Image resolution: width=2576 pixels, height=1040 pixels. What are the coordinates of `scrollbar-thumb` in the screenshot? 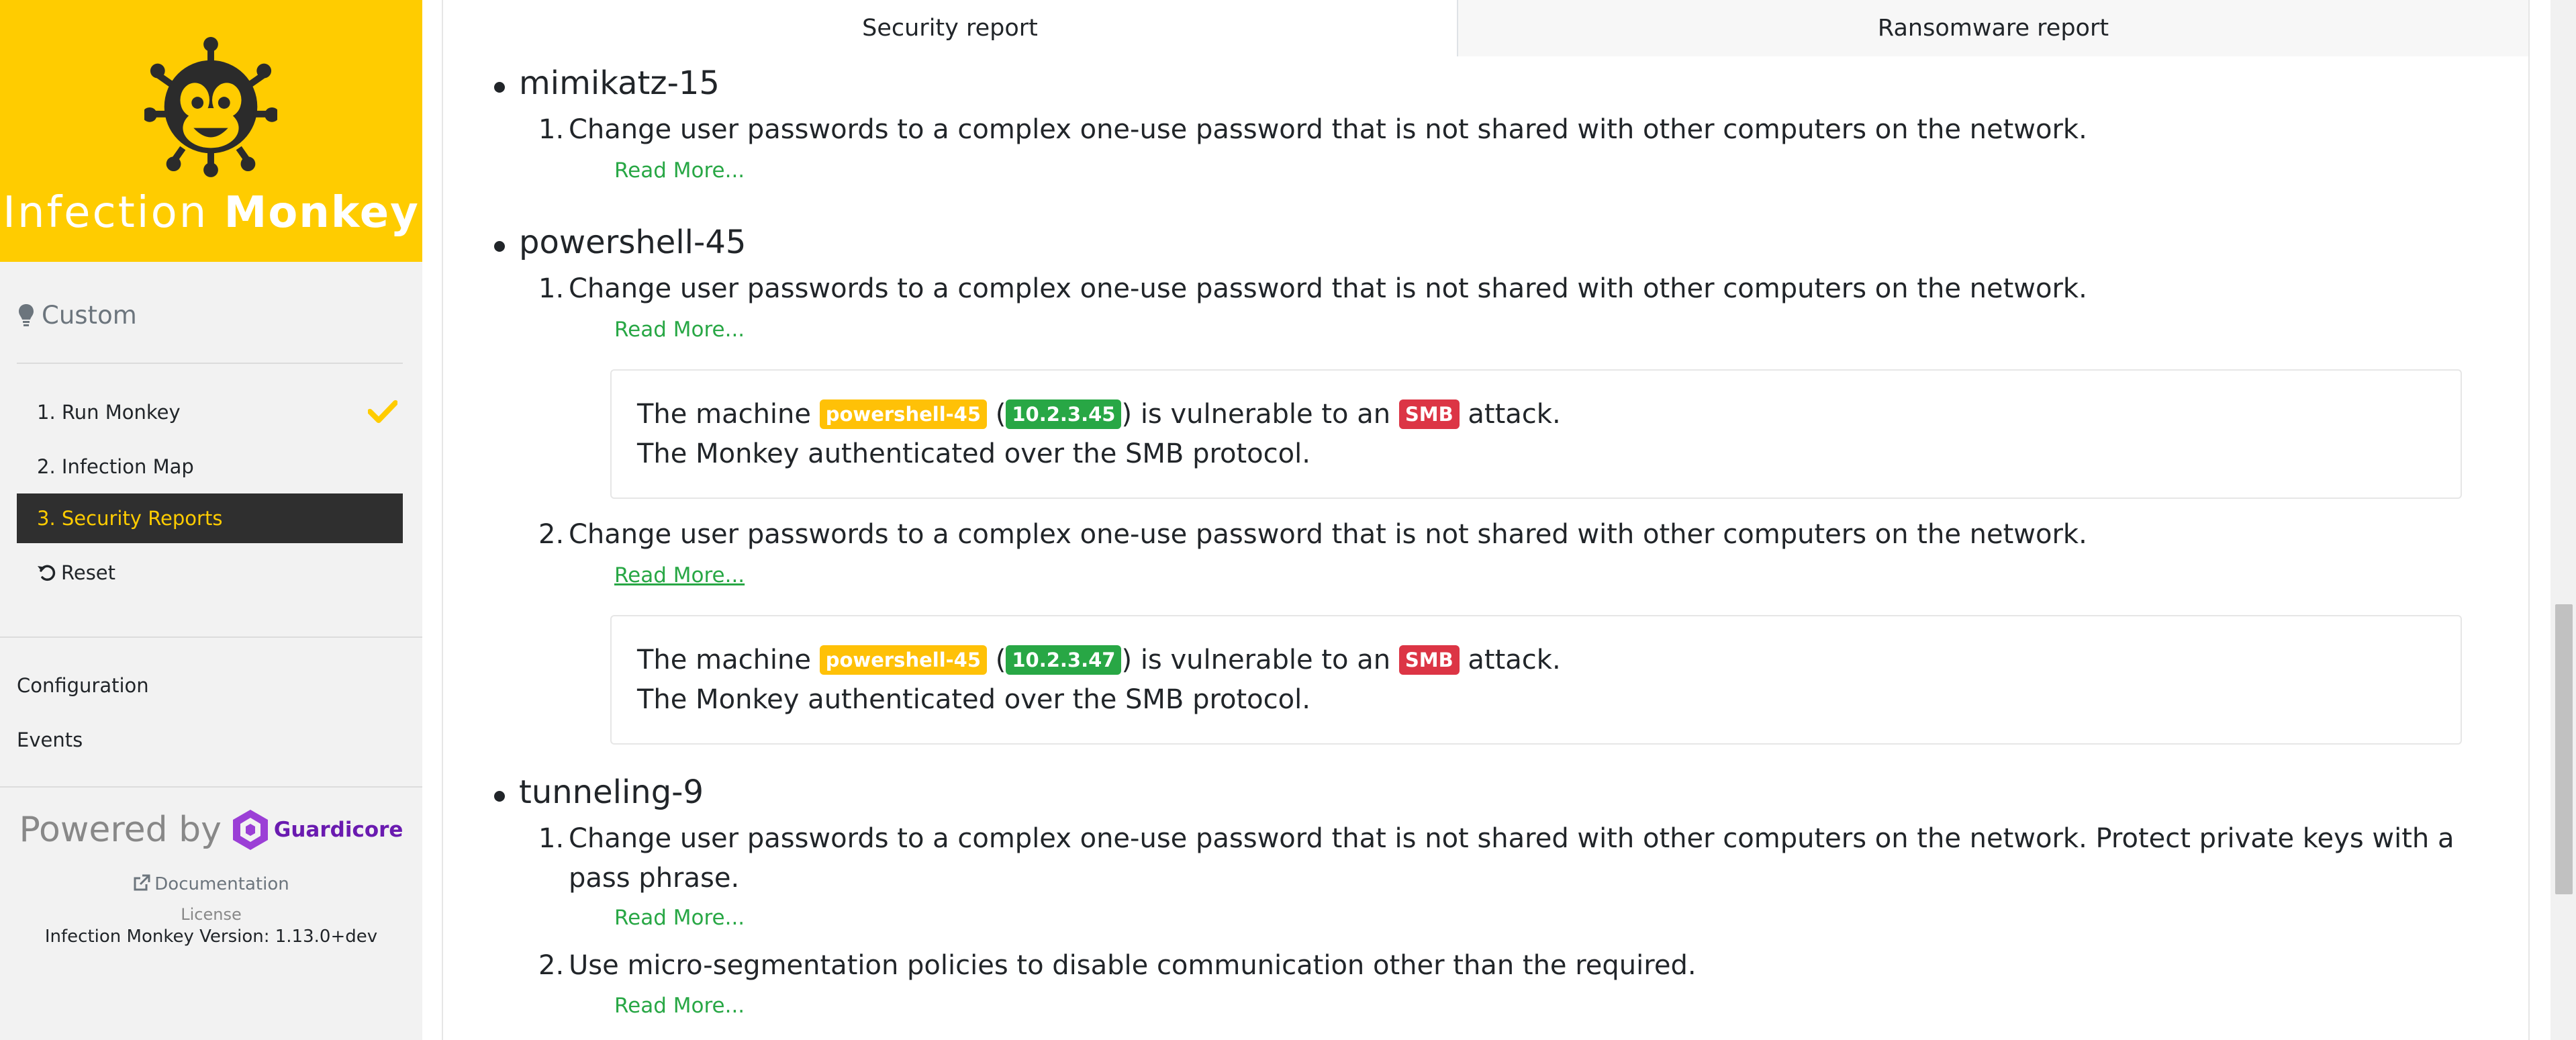 It's located at (2564, 749).